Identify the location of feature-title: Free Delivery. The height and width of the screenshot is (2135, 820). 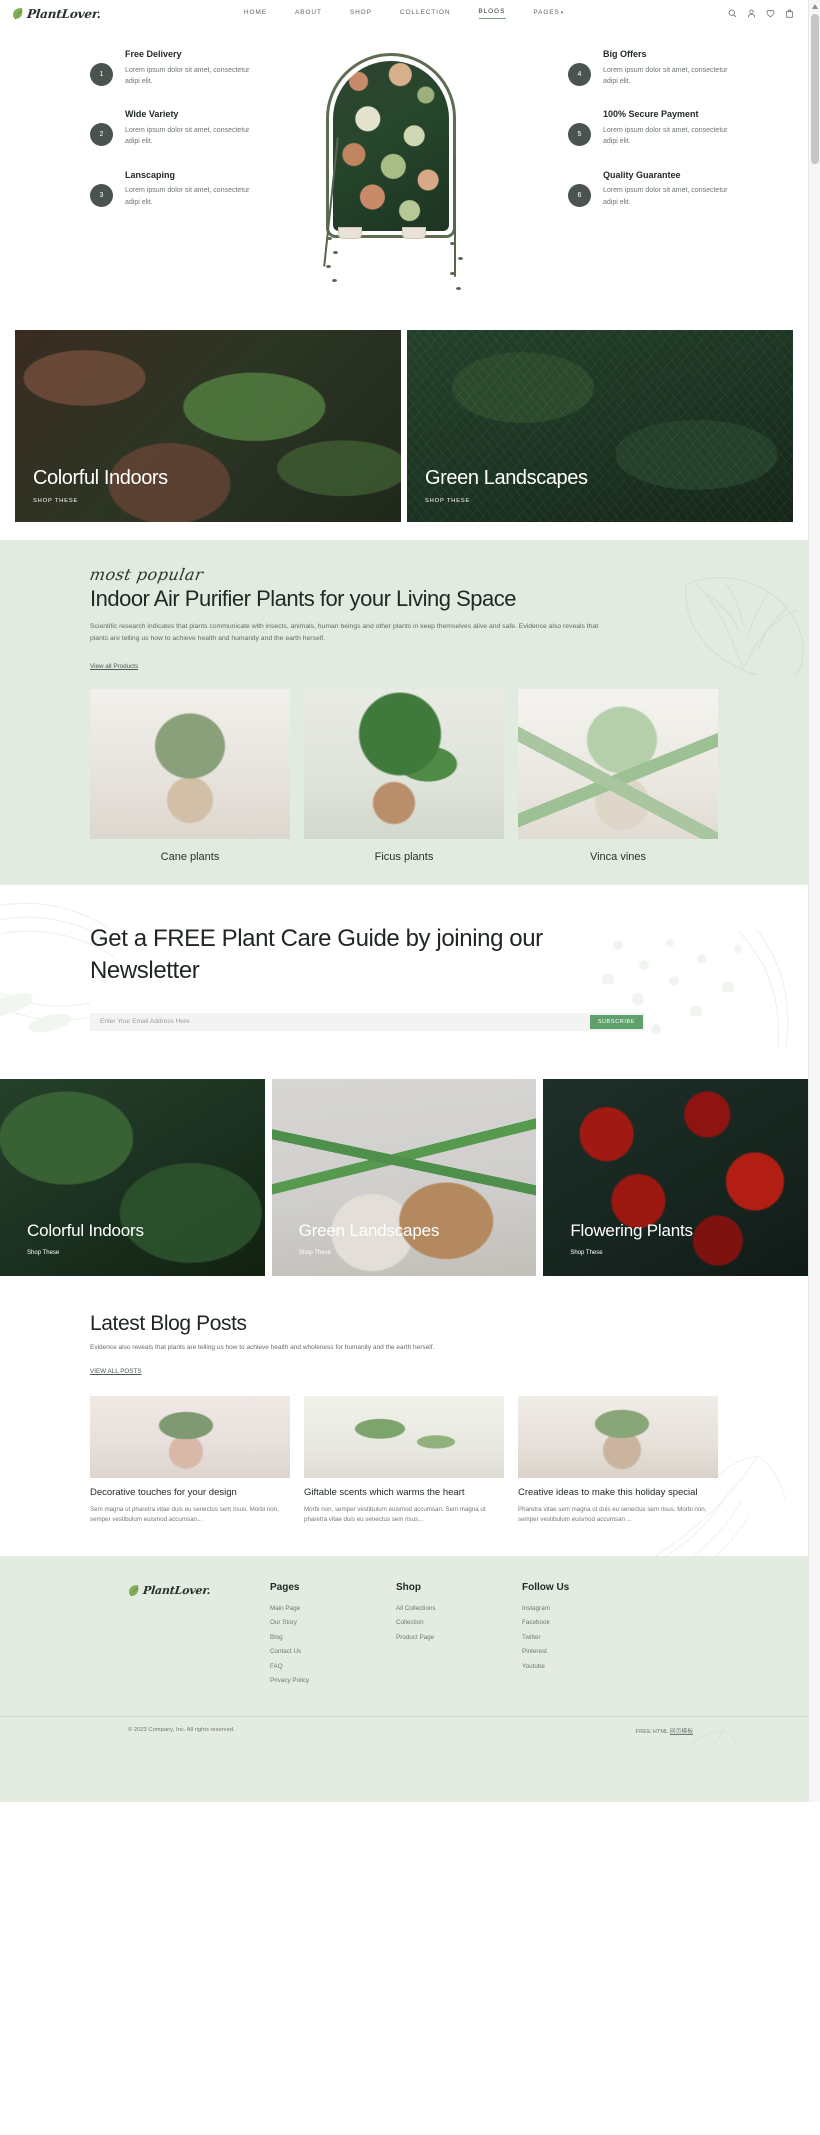
(153, 54).